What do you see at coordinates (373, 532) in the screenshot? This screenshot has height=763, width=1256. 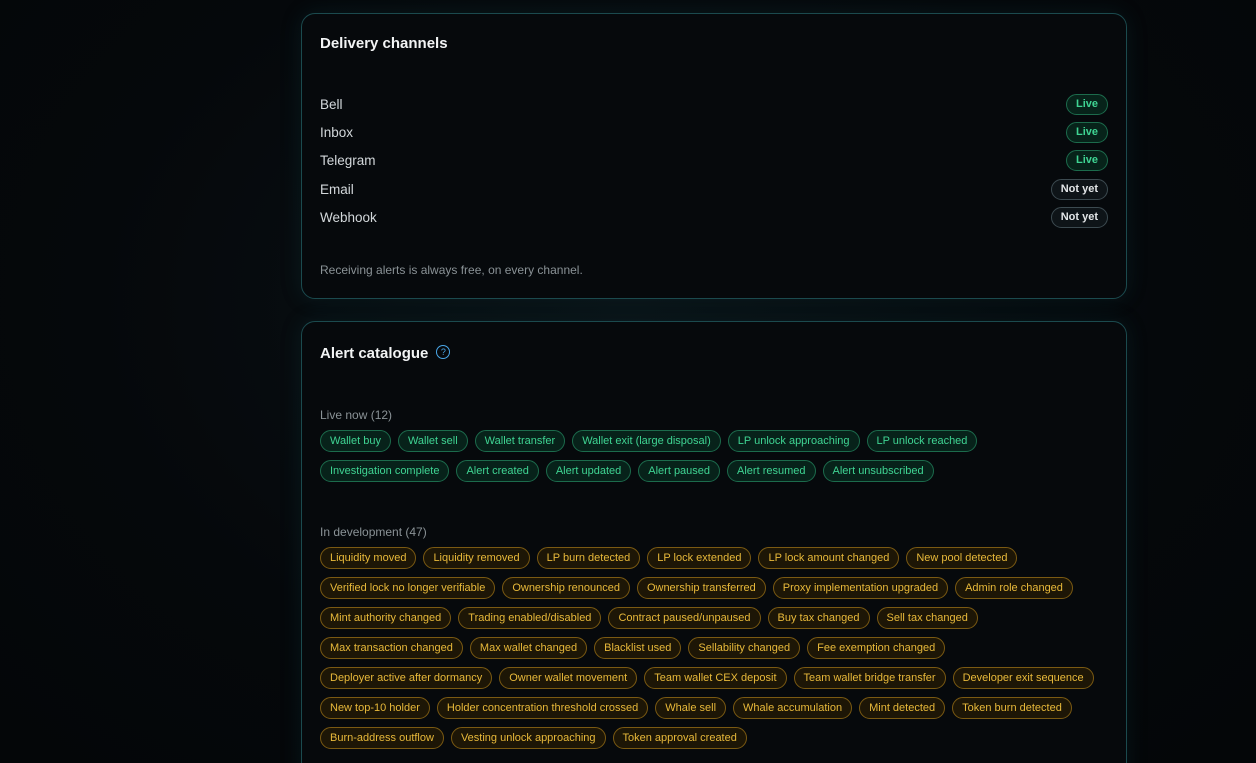 I see `in-development-label: In development (47)` at bounding box center [373, 532].